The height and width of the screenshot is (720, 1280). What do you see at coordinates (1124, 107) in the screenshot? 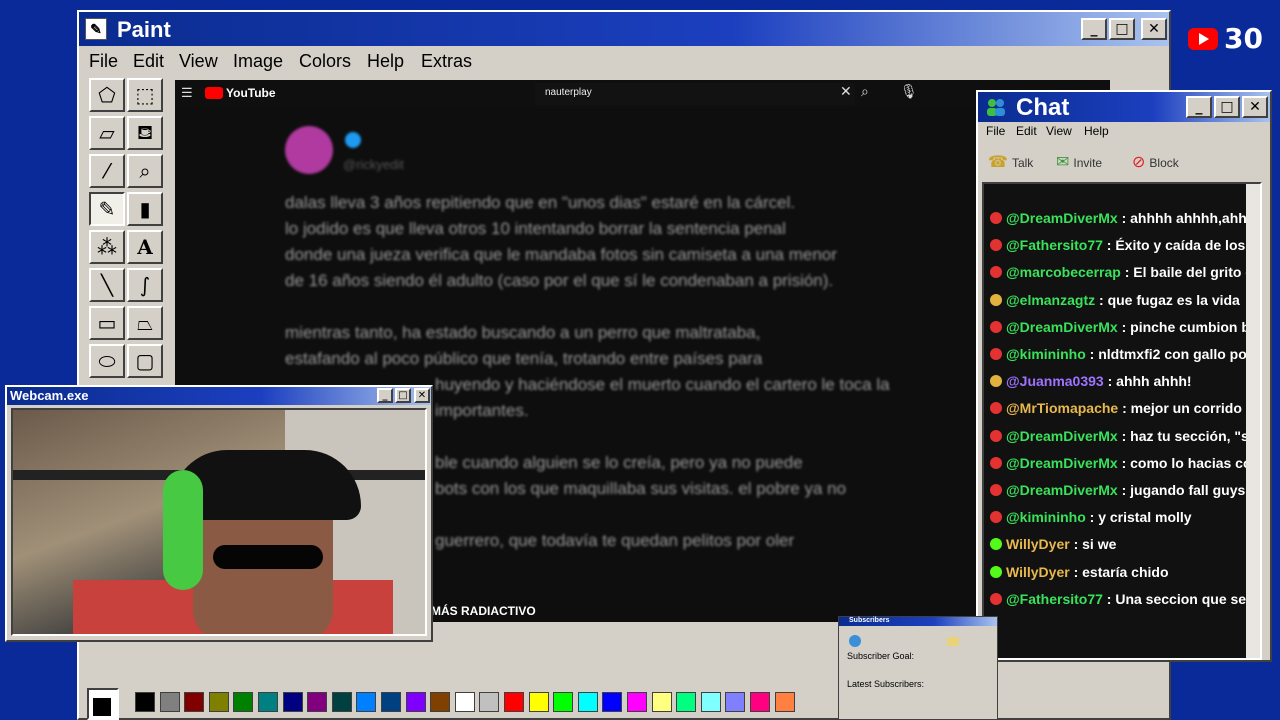
I see `chat-titlebar: Chat _ □ ✕` at bounding box center [1124, 107].